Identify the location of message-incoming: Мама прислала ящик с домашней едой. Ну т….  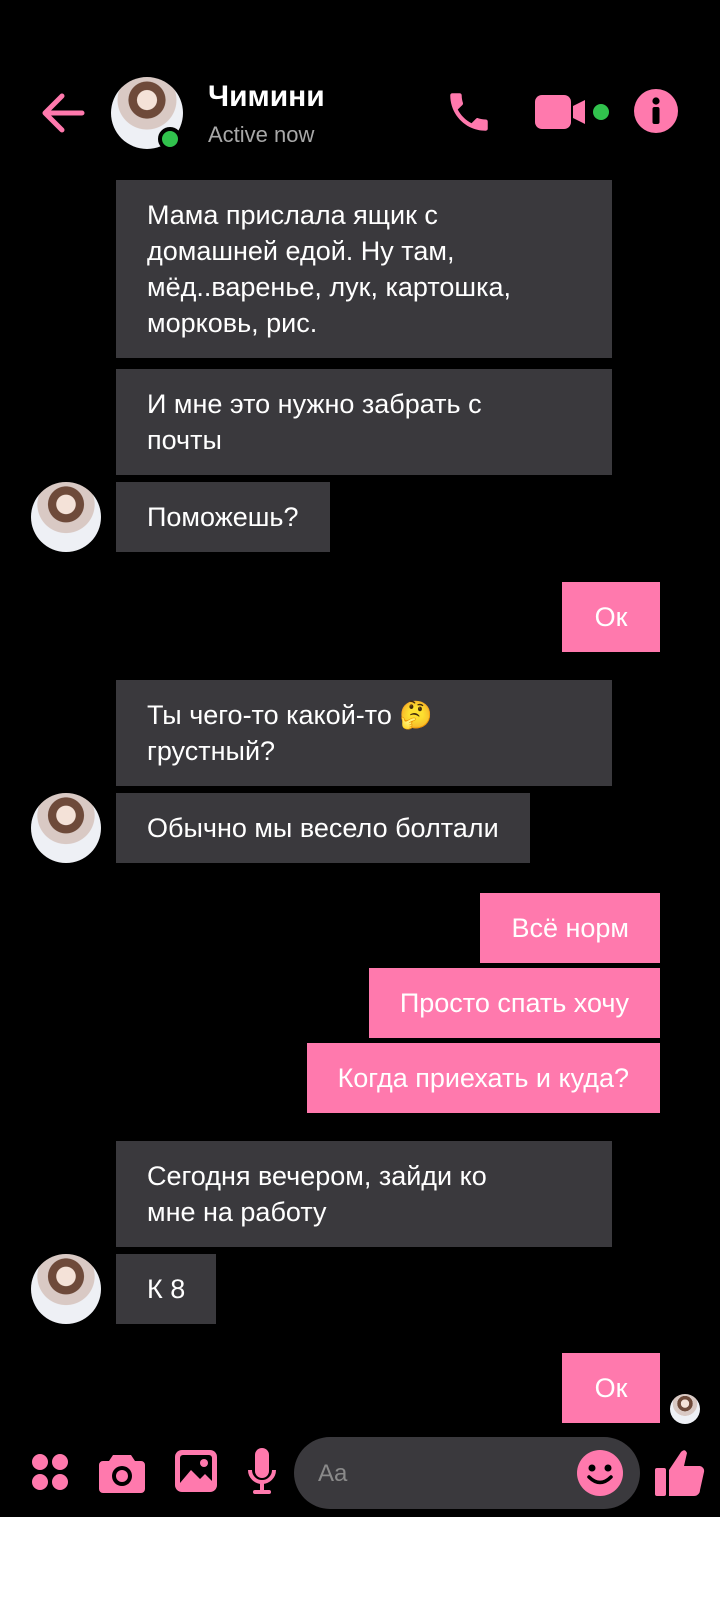
(364, 269).